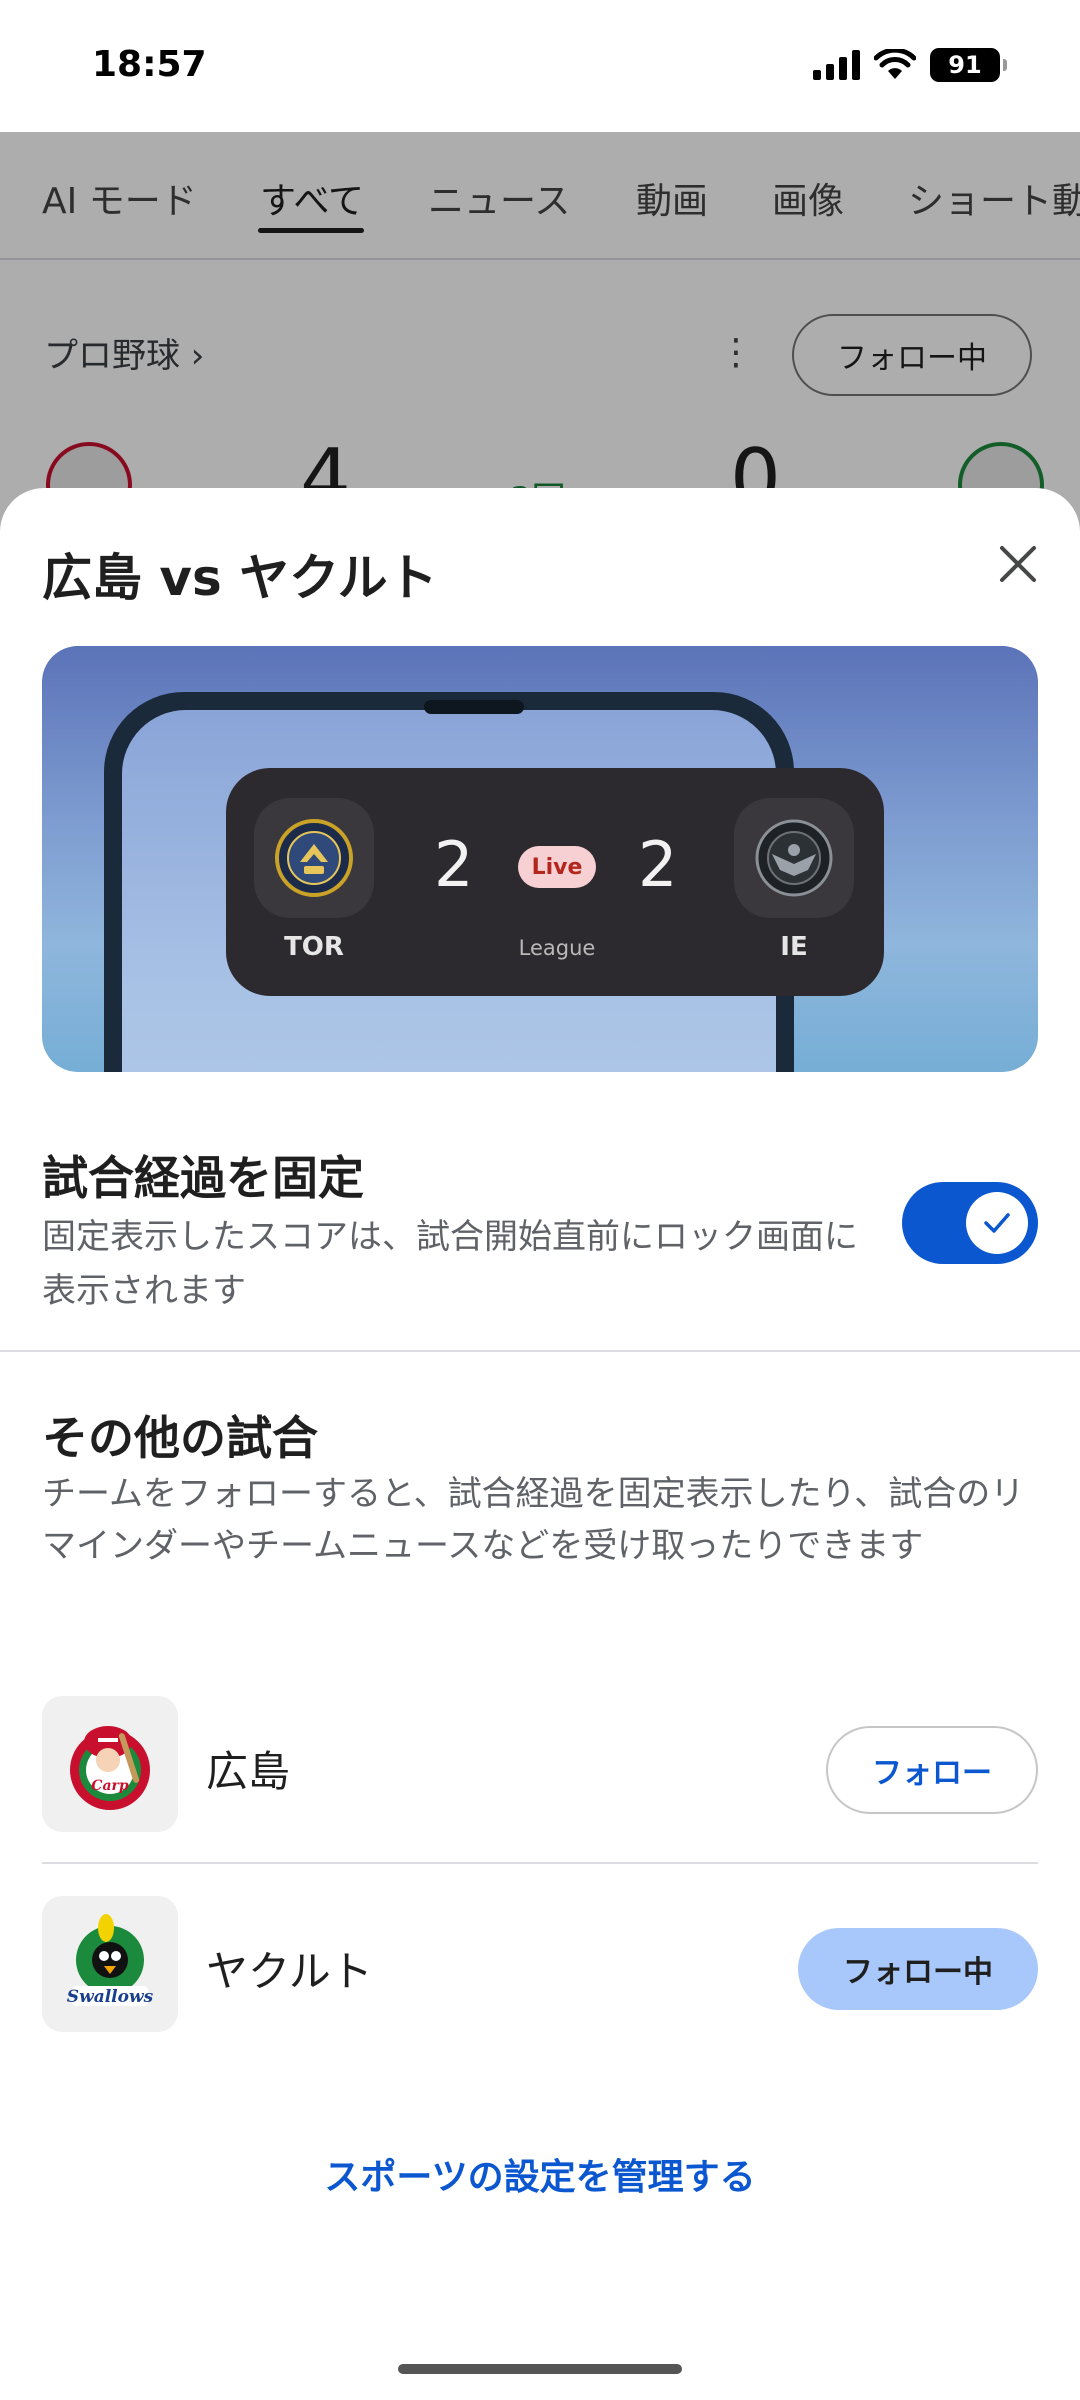  Describe the element at coordinates (557, 948) in the screenshot. I see `league-label: League` at that location.